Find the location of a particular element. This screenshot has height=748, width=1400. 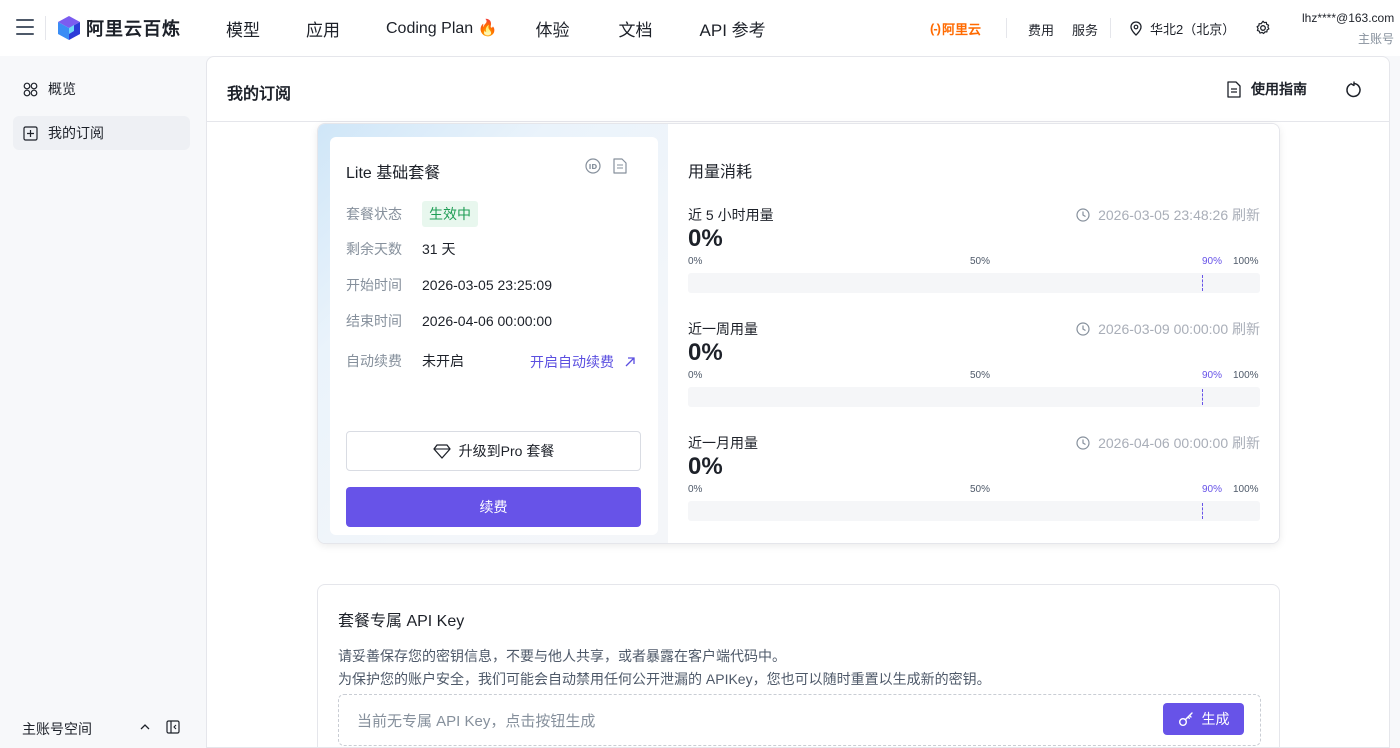

sidebar-item-label: 概览 is located at coordinates (62, 89).